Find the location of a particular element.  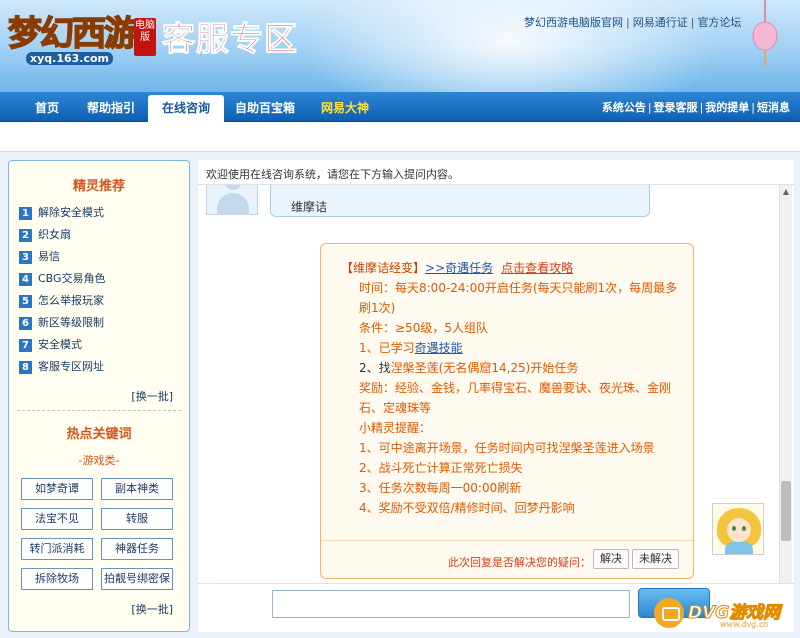

item-label: 易信 is located at coordinates (49, 256).